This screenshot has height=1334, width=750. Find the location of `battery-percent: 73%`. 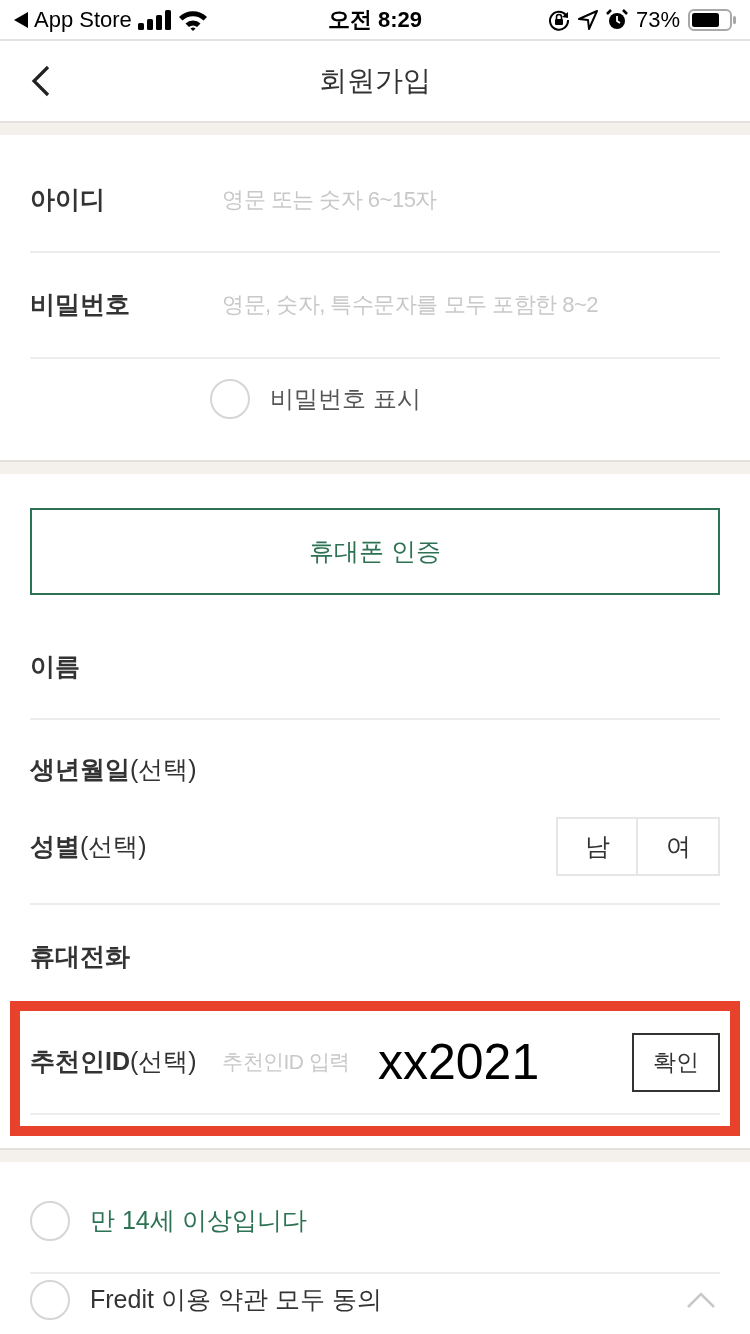

battery-percent: 73% is located at coordinates (657, 20).